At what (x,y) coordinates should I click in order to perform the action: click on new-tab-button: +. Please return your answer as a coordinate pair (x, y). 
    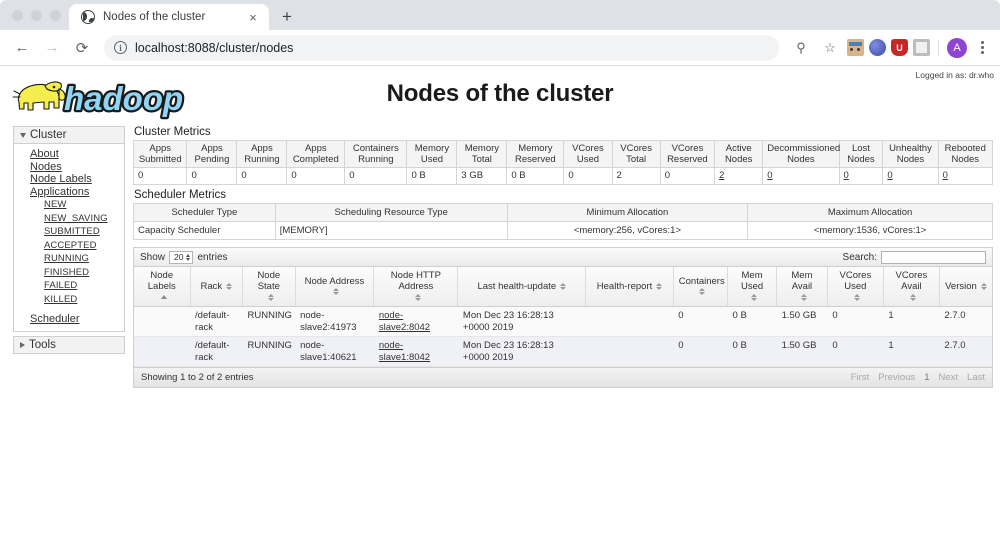
    Looking at the image, I should click on (287, 17).